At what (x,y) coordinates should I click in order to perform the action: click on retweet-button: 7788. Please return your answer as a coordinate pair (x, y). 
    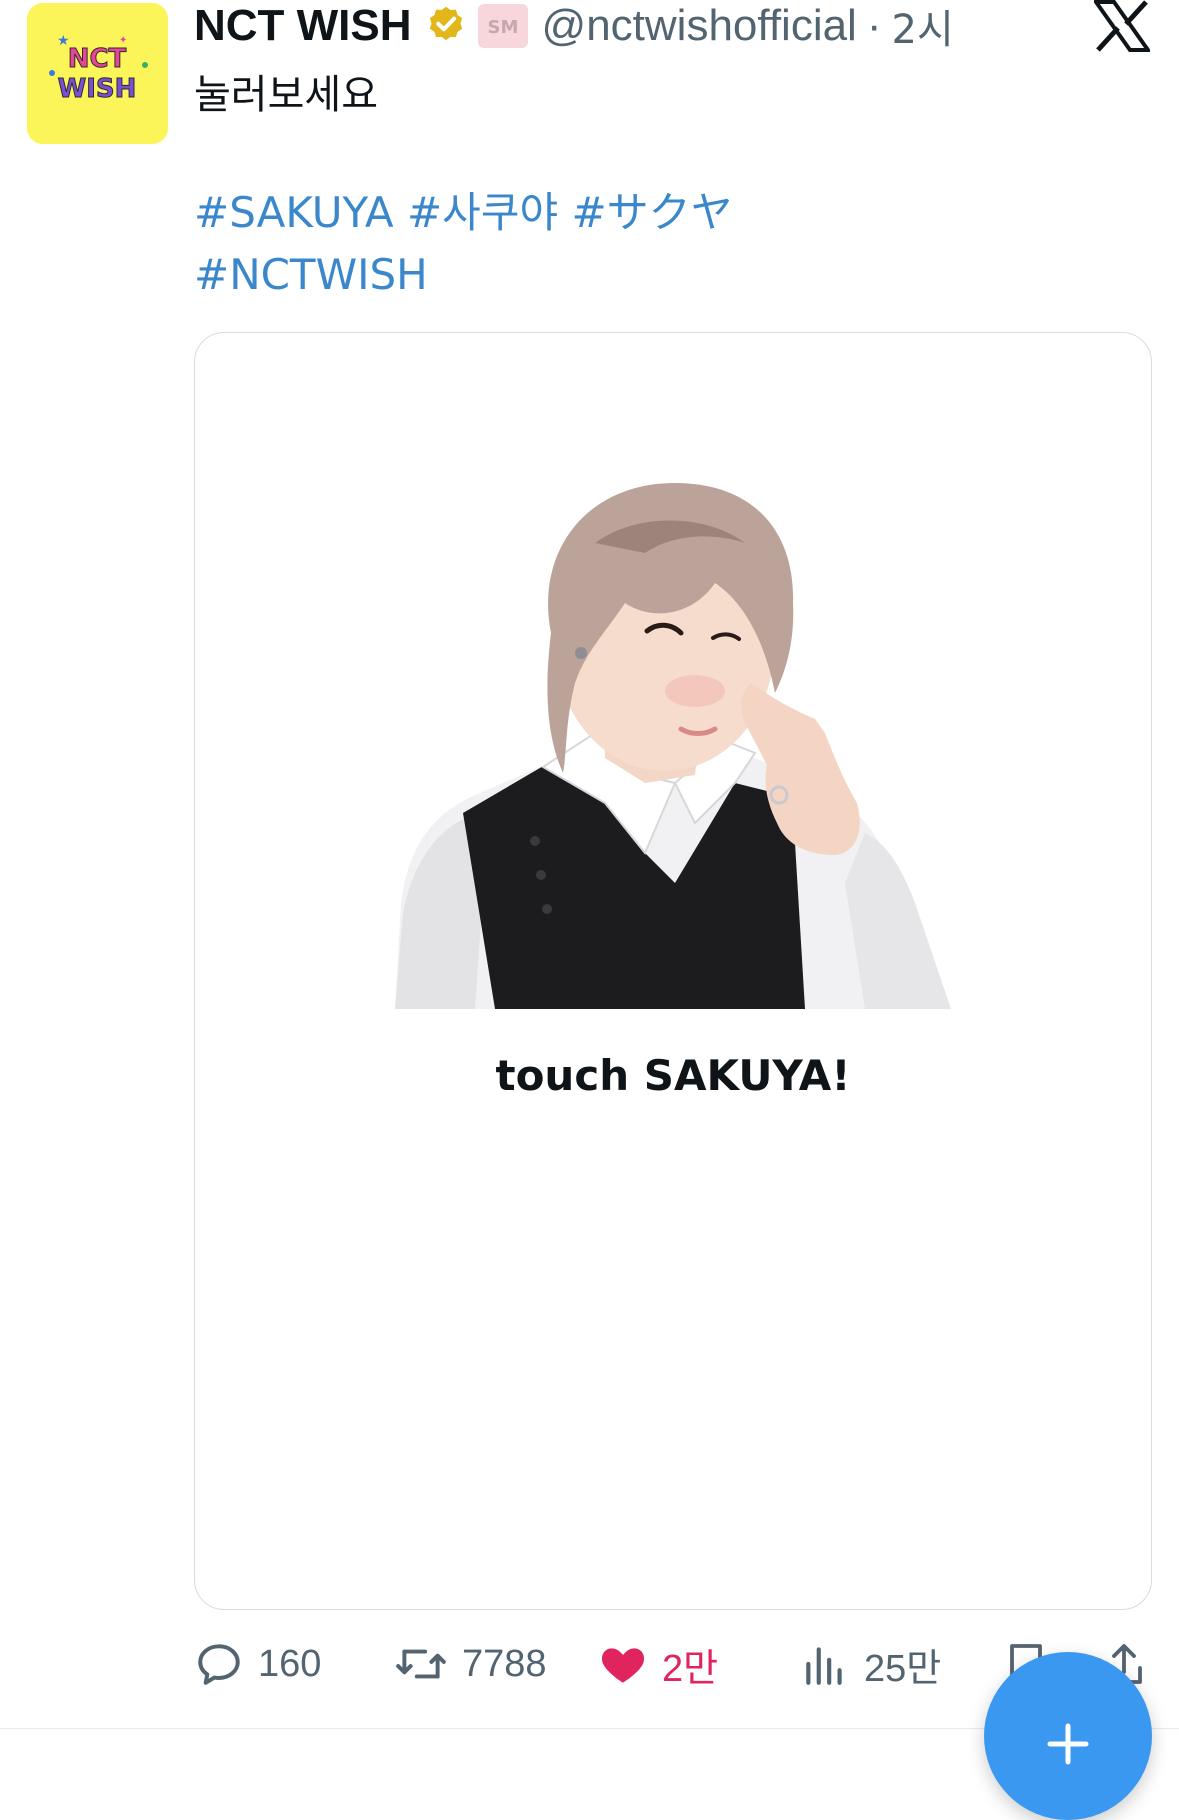
    Looking at the image, I should click on (470, 1664).